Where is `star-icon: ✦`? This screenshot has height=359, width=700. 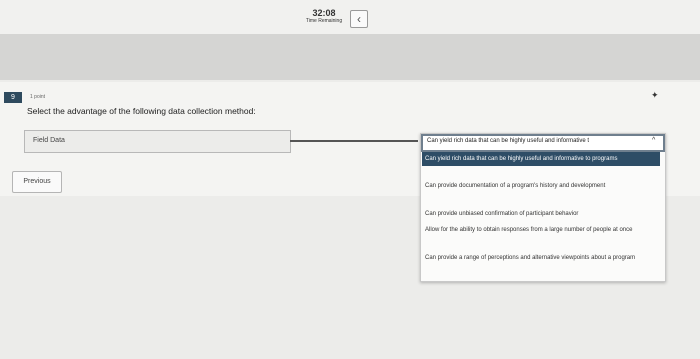
star-icon: ✦ is located at coordinates (655, 95).